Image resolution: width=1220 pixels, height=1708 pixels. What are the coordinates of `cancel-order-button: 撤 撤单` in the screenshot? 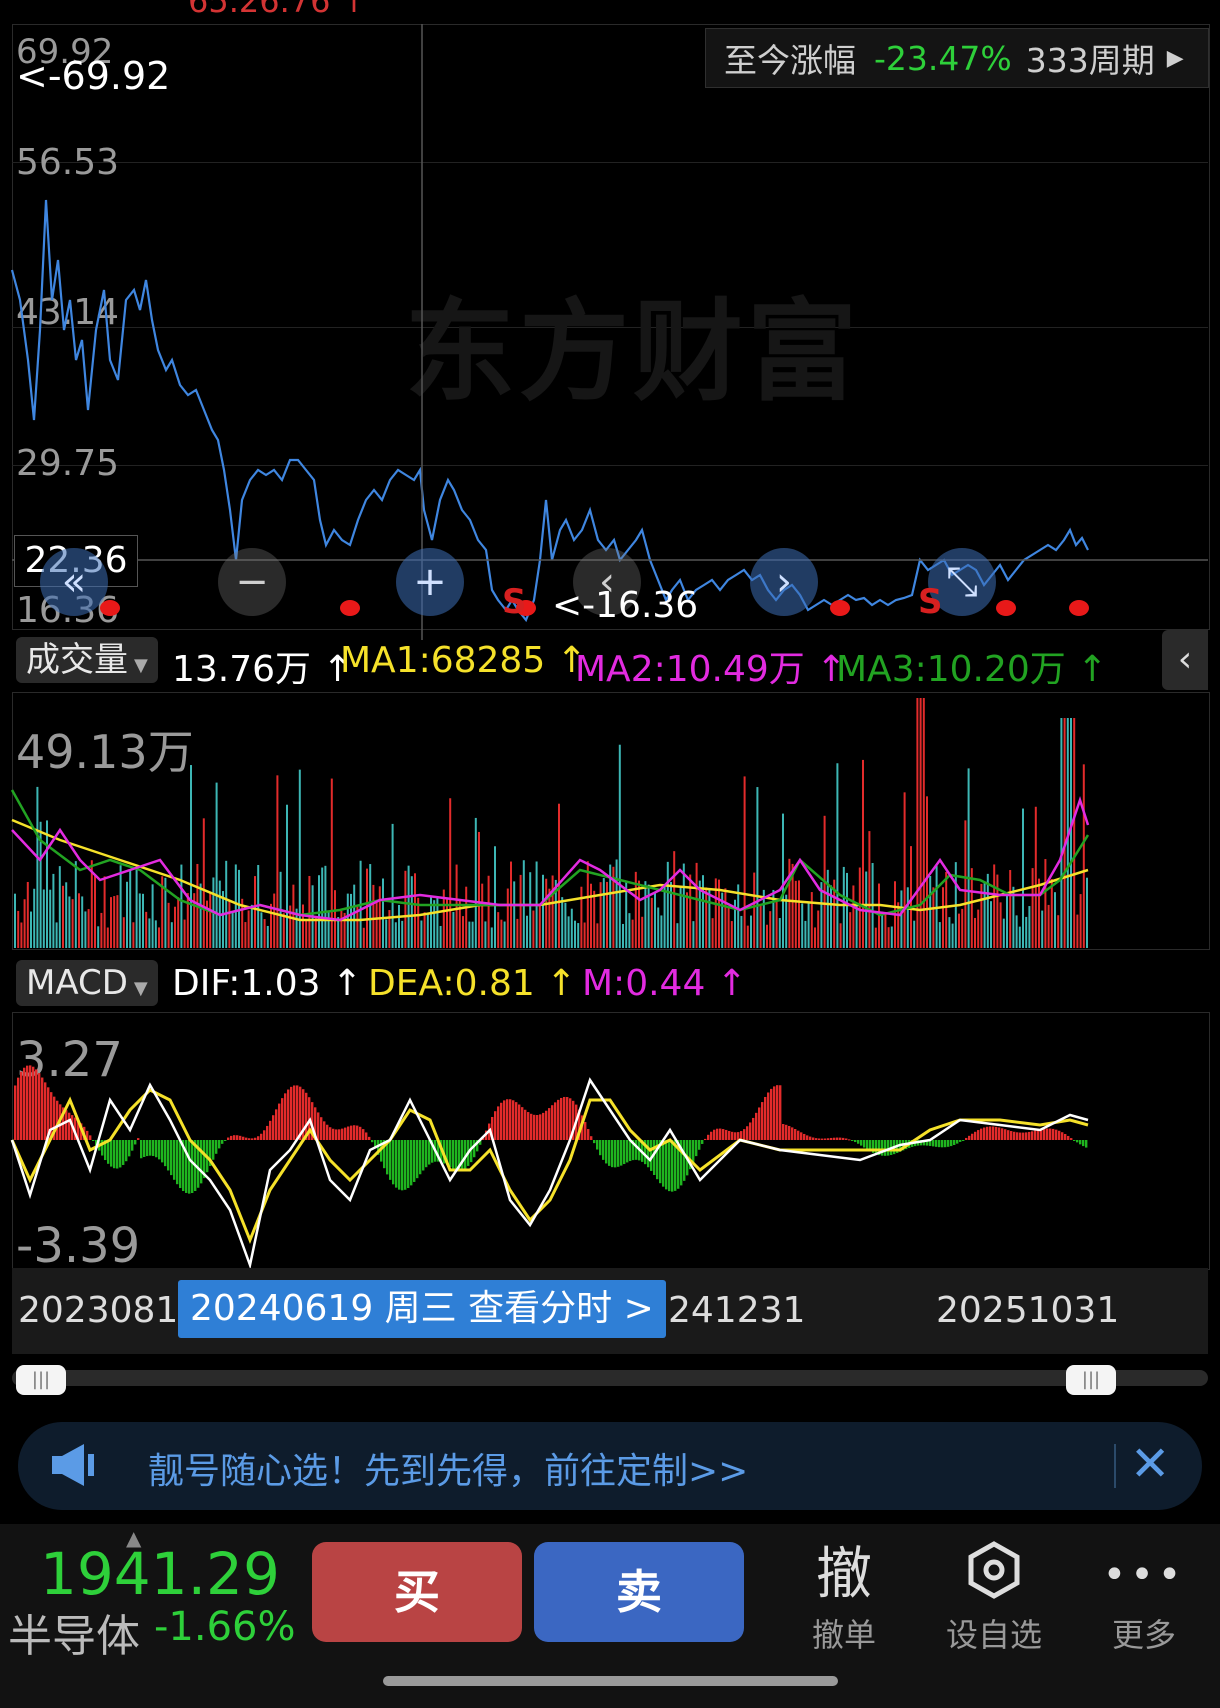 It's located at (844, 1598).